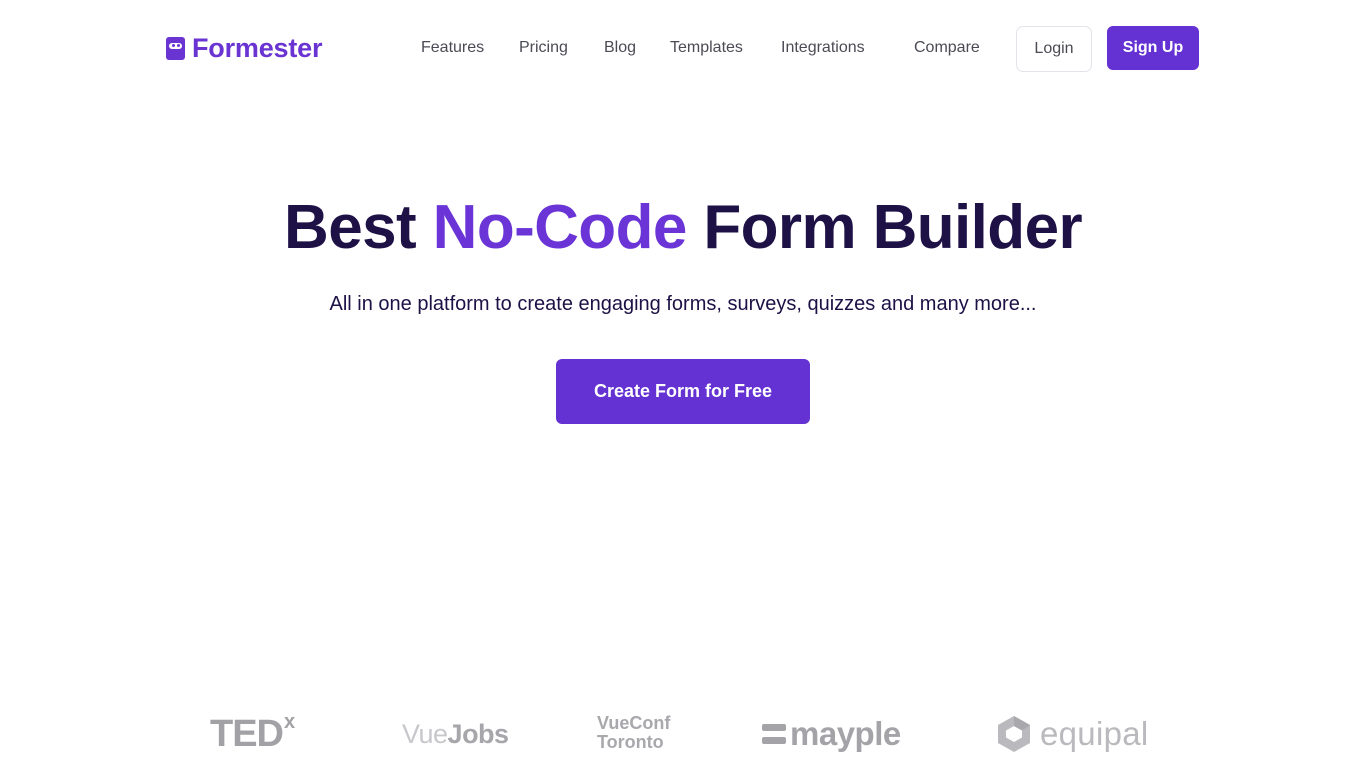 Image resolution: width=1366 pixels, height=768 pixels. What do you see at coordinates (247, 733) in the screenshot?
I see `tedx-logo-main: TED` at bounding box center [247, 733].